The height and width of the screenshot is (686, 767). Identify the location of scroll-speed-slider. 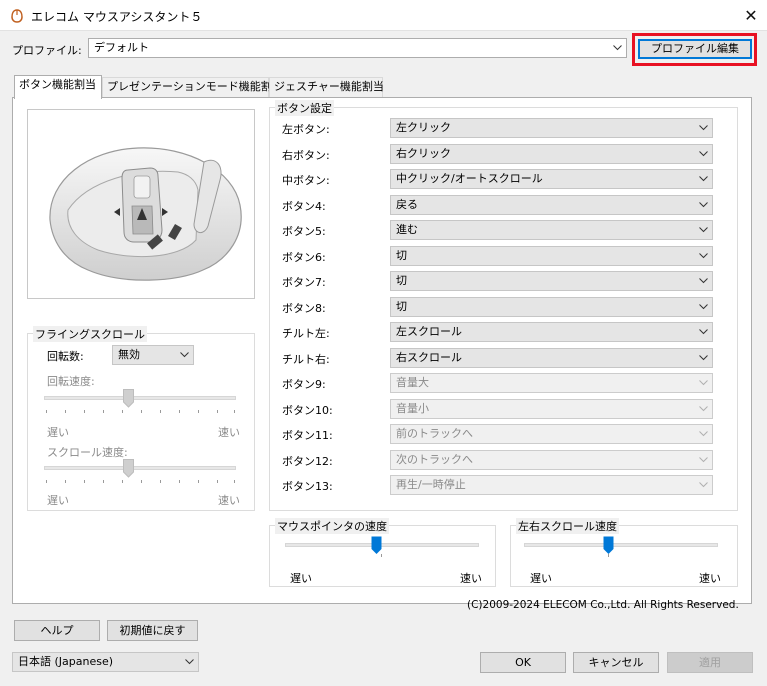
(140, 473).